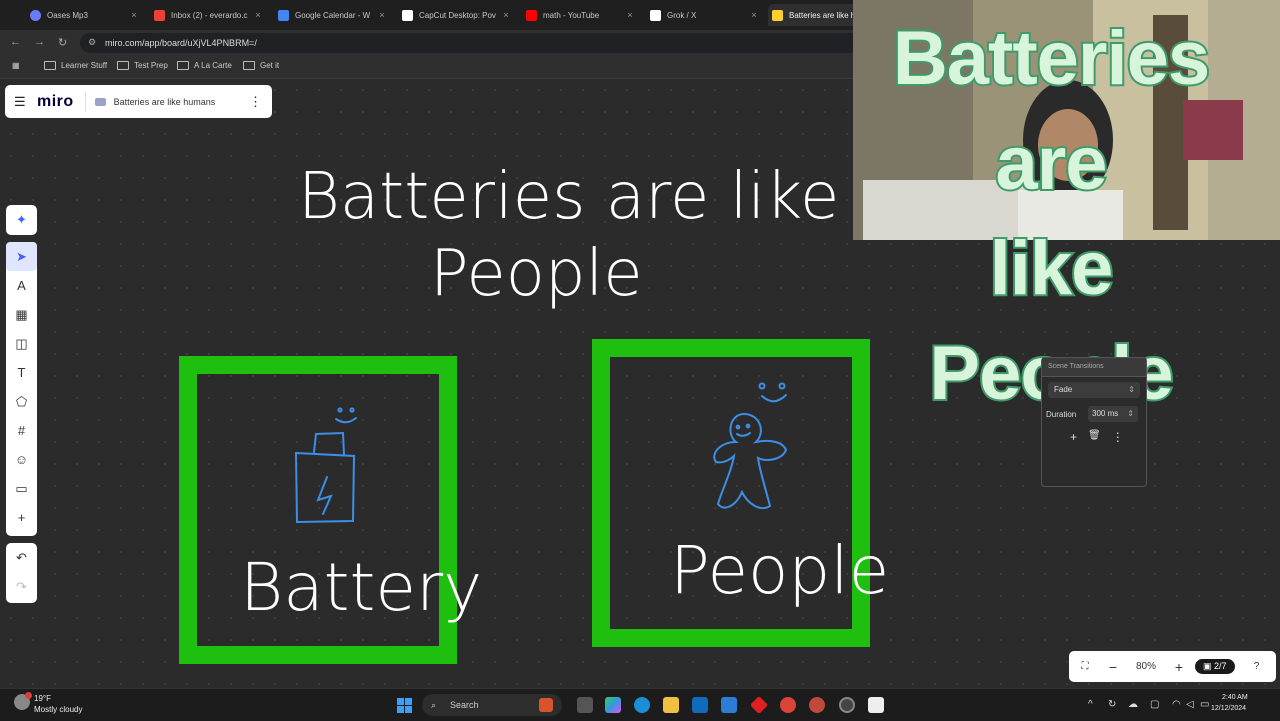 The width and height of the screenshot is (1280, 721). I want to click on text-tool-icon: T, so click(21, 372).